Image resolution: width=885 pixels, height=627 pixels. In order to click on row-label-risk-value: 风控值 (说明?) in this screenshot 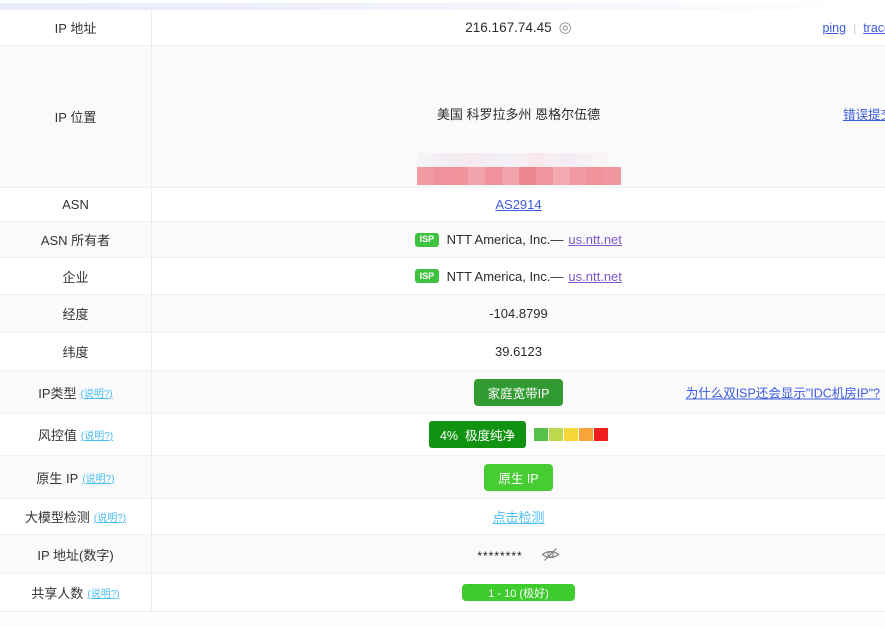, I will do `click(76, 434)`.